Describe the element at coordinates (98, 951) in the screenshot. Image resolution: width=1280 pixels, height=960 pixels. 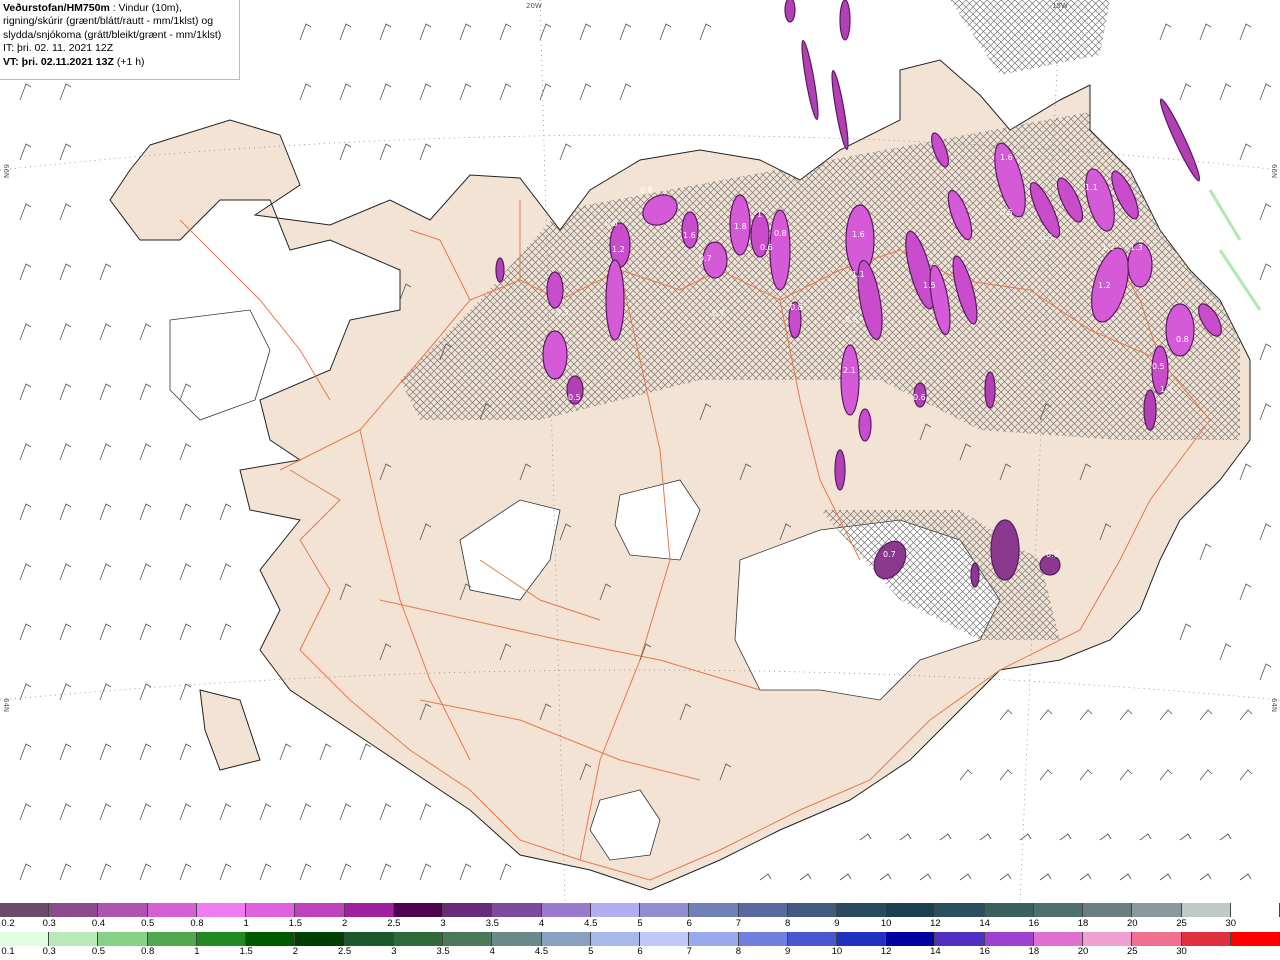
I see `rain_scale-label: 0.5` at that location.